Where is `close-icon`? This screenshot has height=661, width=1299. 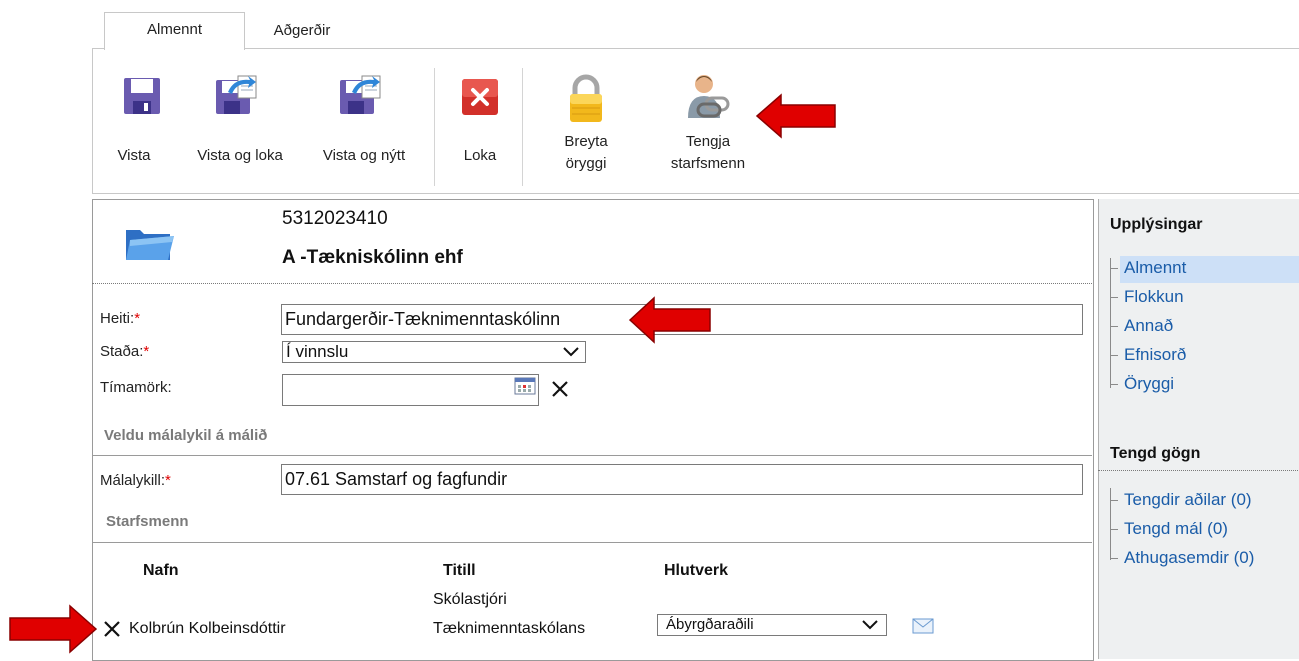 close-icon is located at coordinates (480, 97).